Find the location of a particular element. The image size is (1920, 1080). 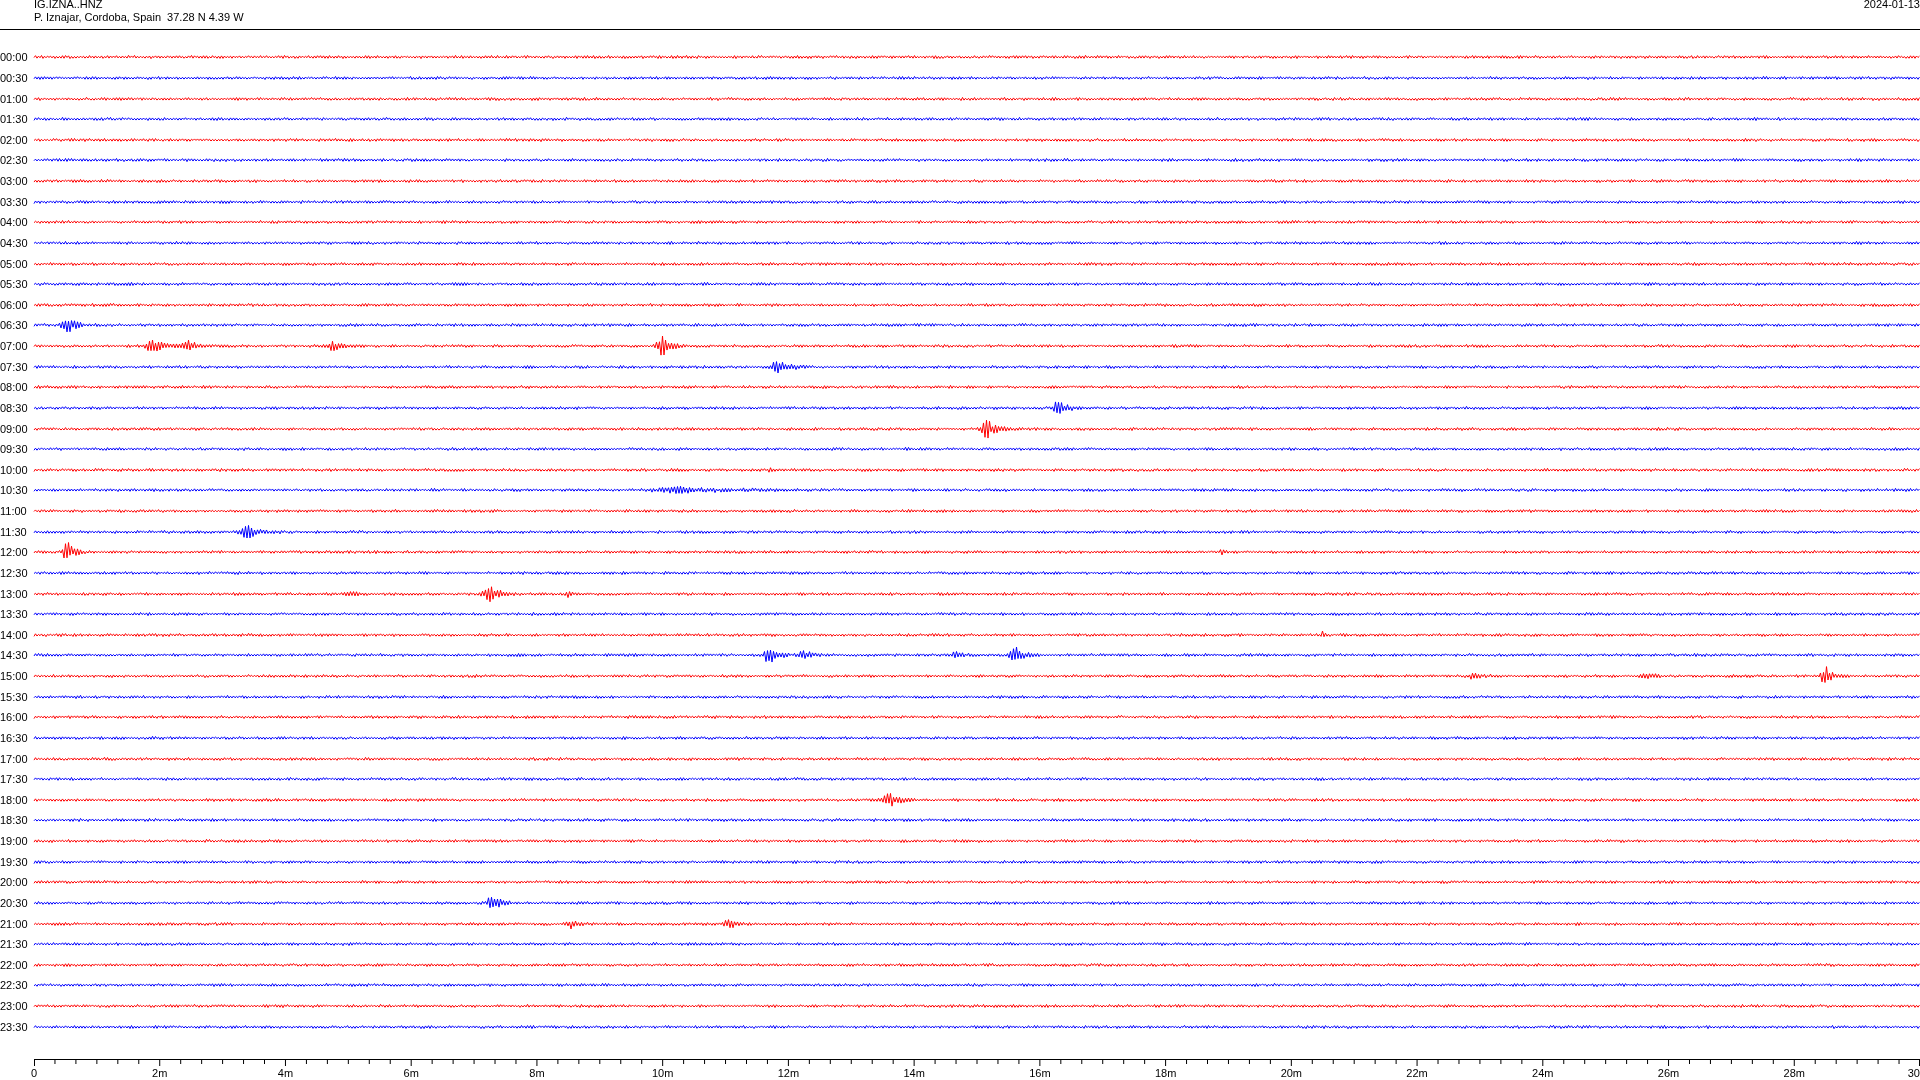

time-label: 11:30 is located at coordinates (14, 531).